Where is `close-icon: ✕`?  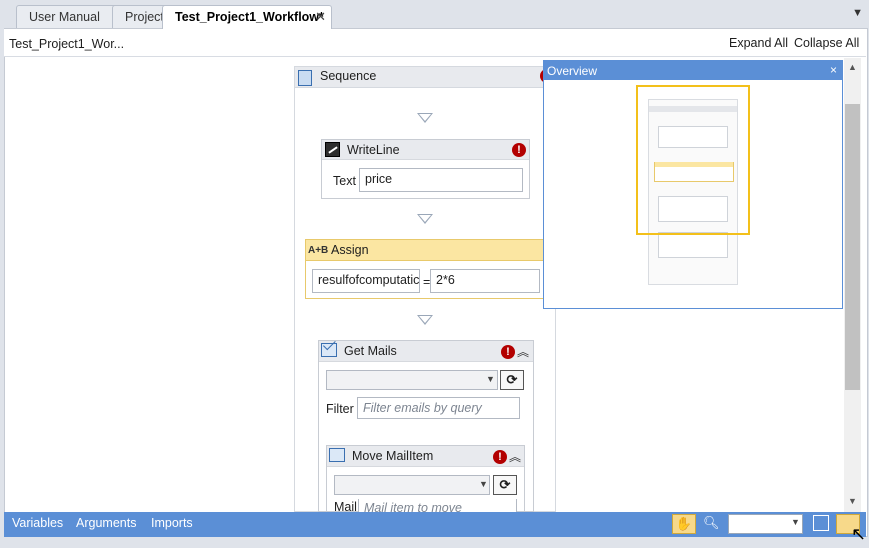 close-icon: ✕ is located at coordinates (320, 17).